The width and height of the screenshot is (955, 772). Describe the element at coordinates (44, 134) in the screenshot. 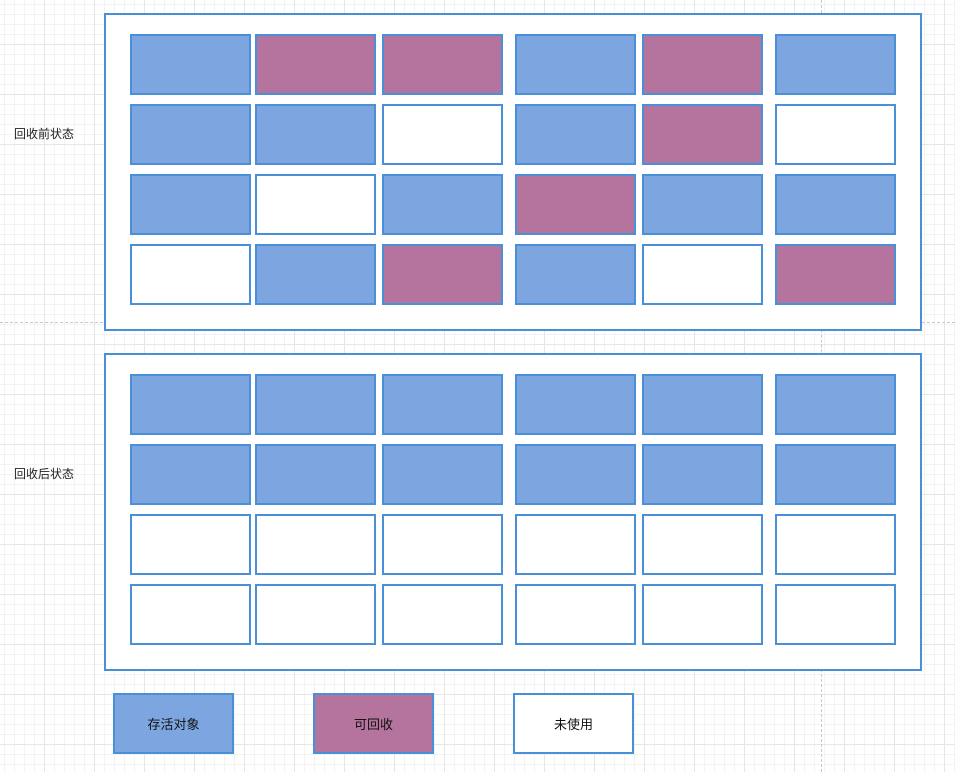

I see `before-state-label: 回收前状态` at that location.